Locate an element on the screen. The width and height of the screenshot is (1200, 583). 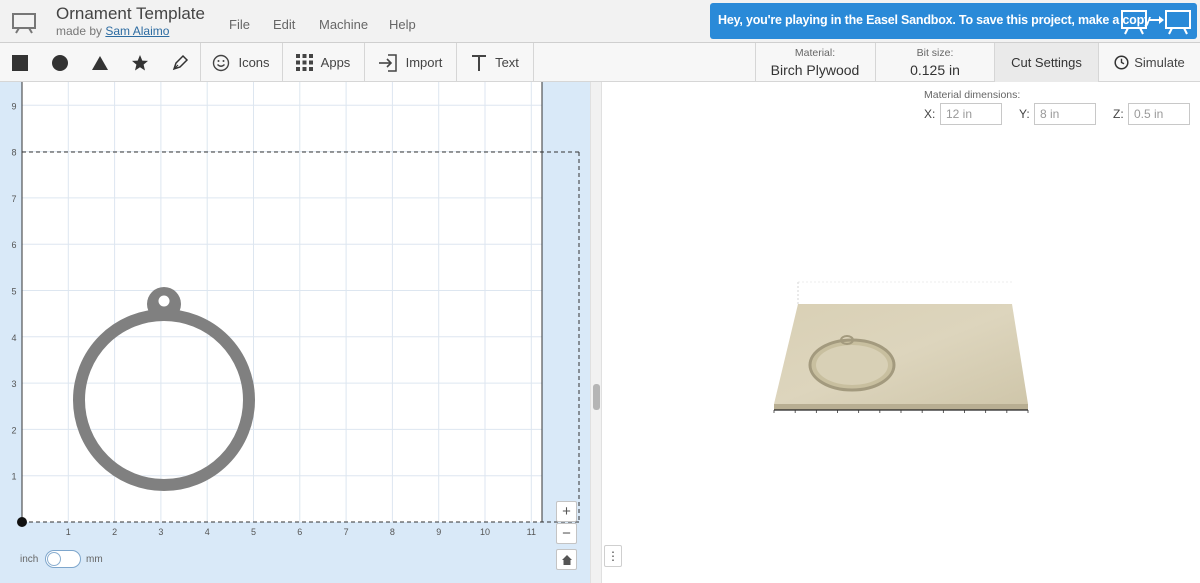
unit-inch-label: inch is located at coordinates (29, 559).